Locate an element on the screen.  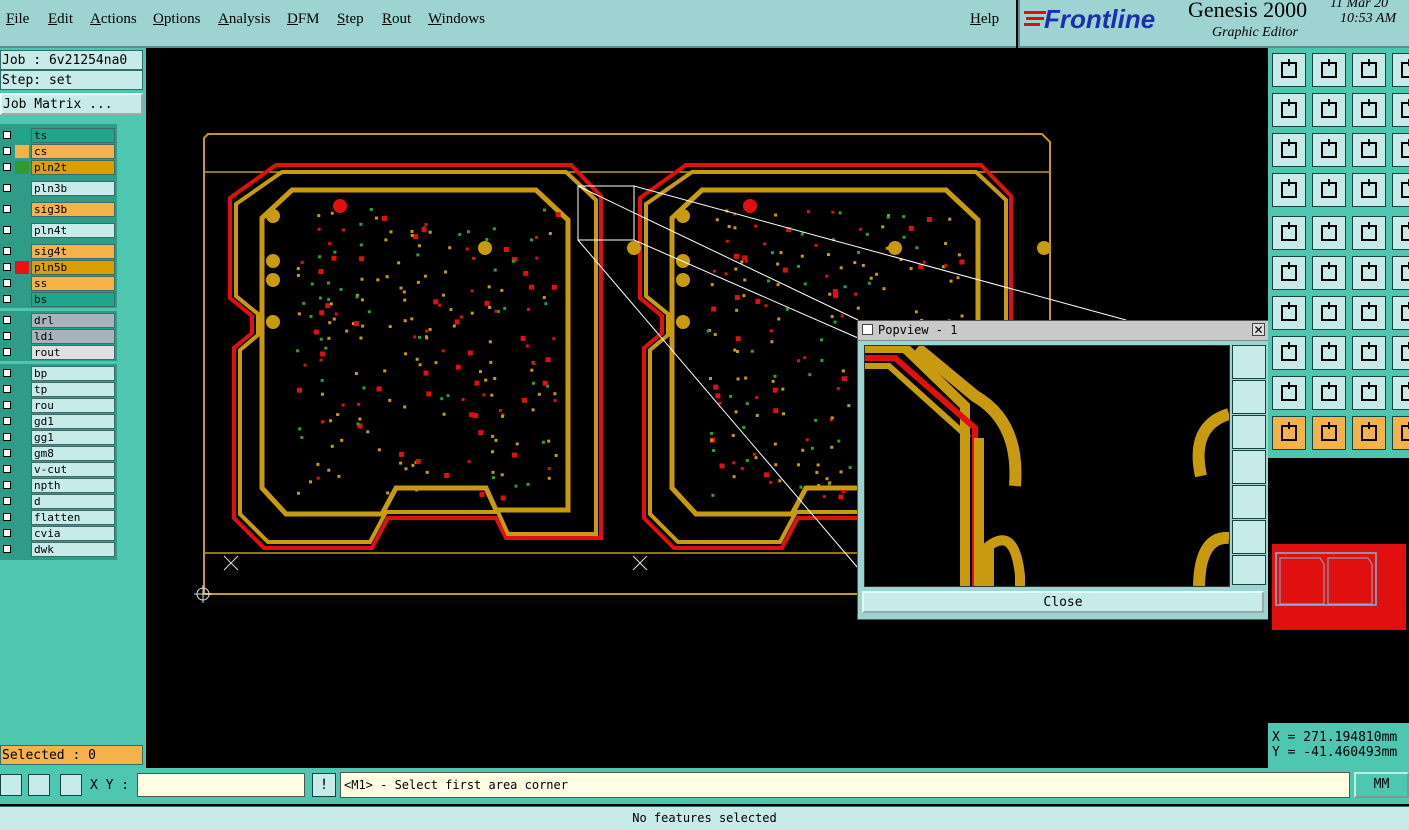
layer-name: pln5b is located at coordinates (73, 267).